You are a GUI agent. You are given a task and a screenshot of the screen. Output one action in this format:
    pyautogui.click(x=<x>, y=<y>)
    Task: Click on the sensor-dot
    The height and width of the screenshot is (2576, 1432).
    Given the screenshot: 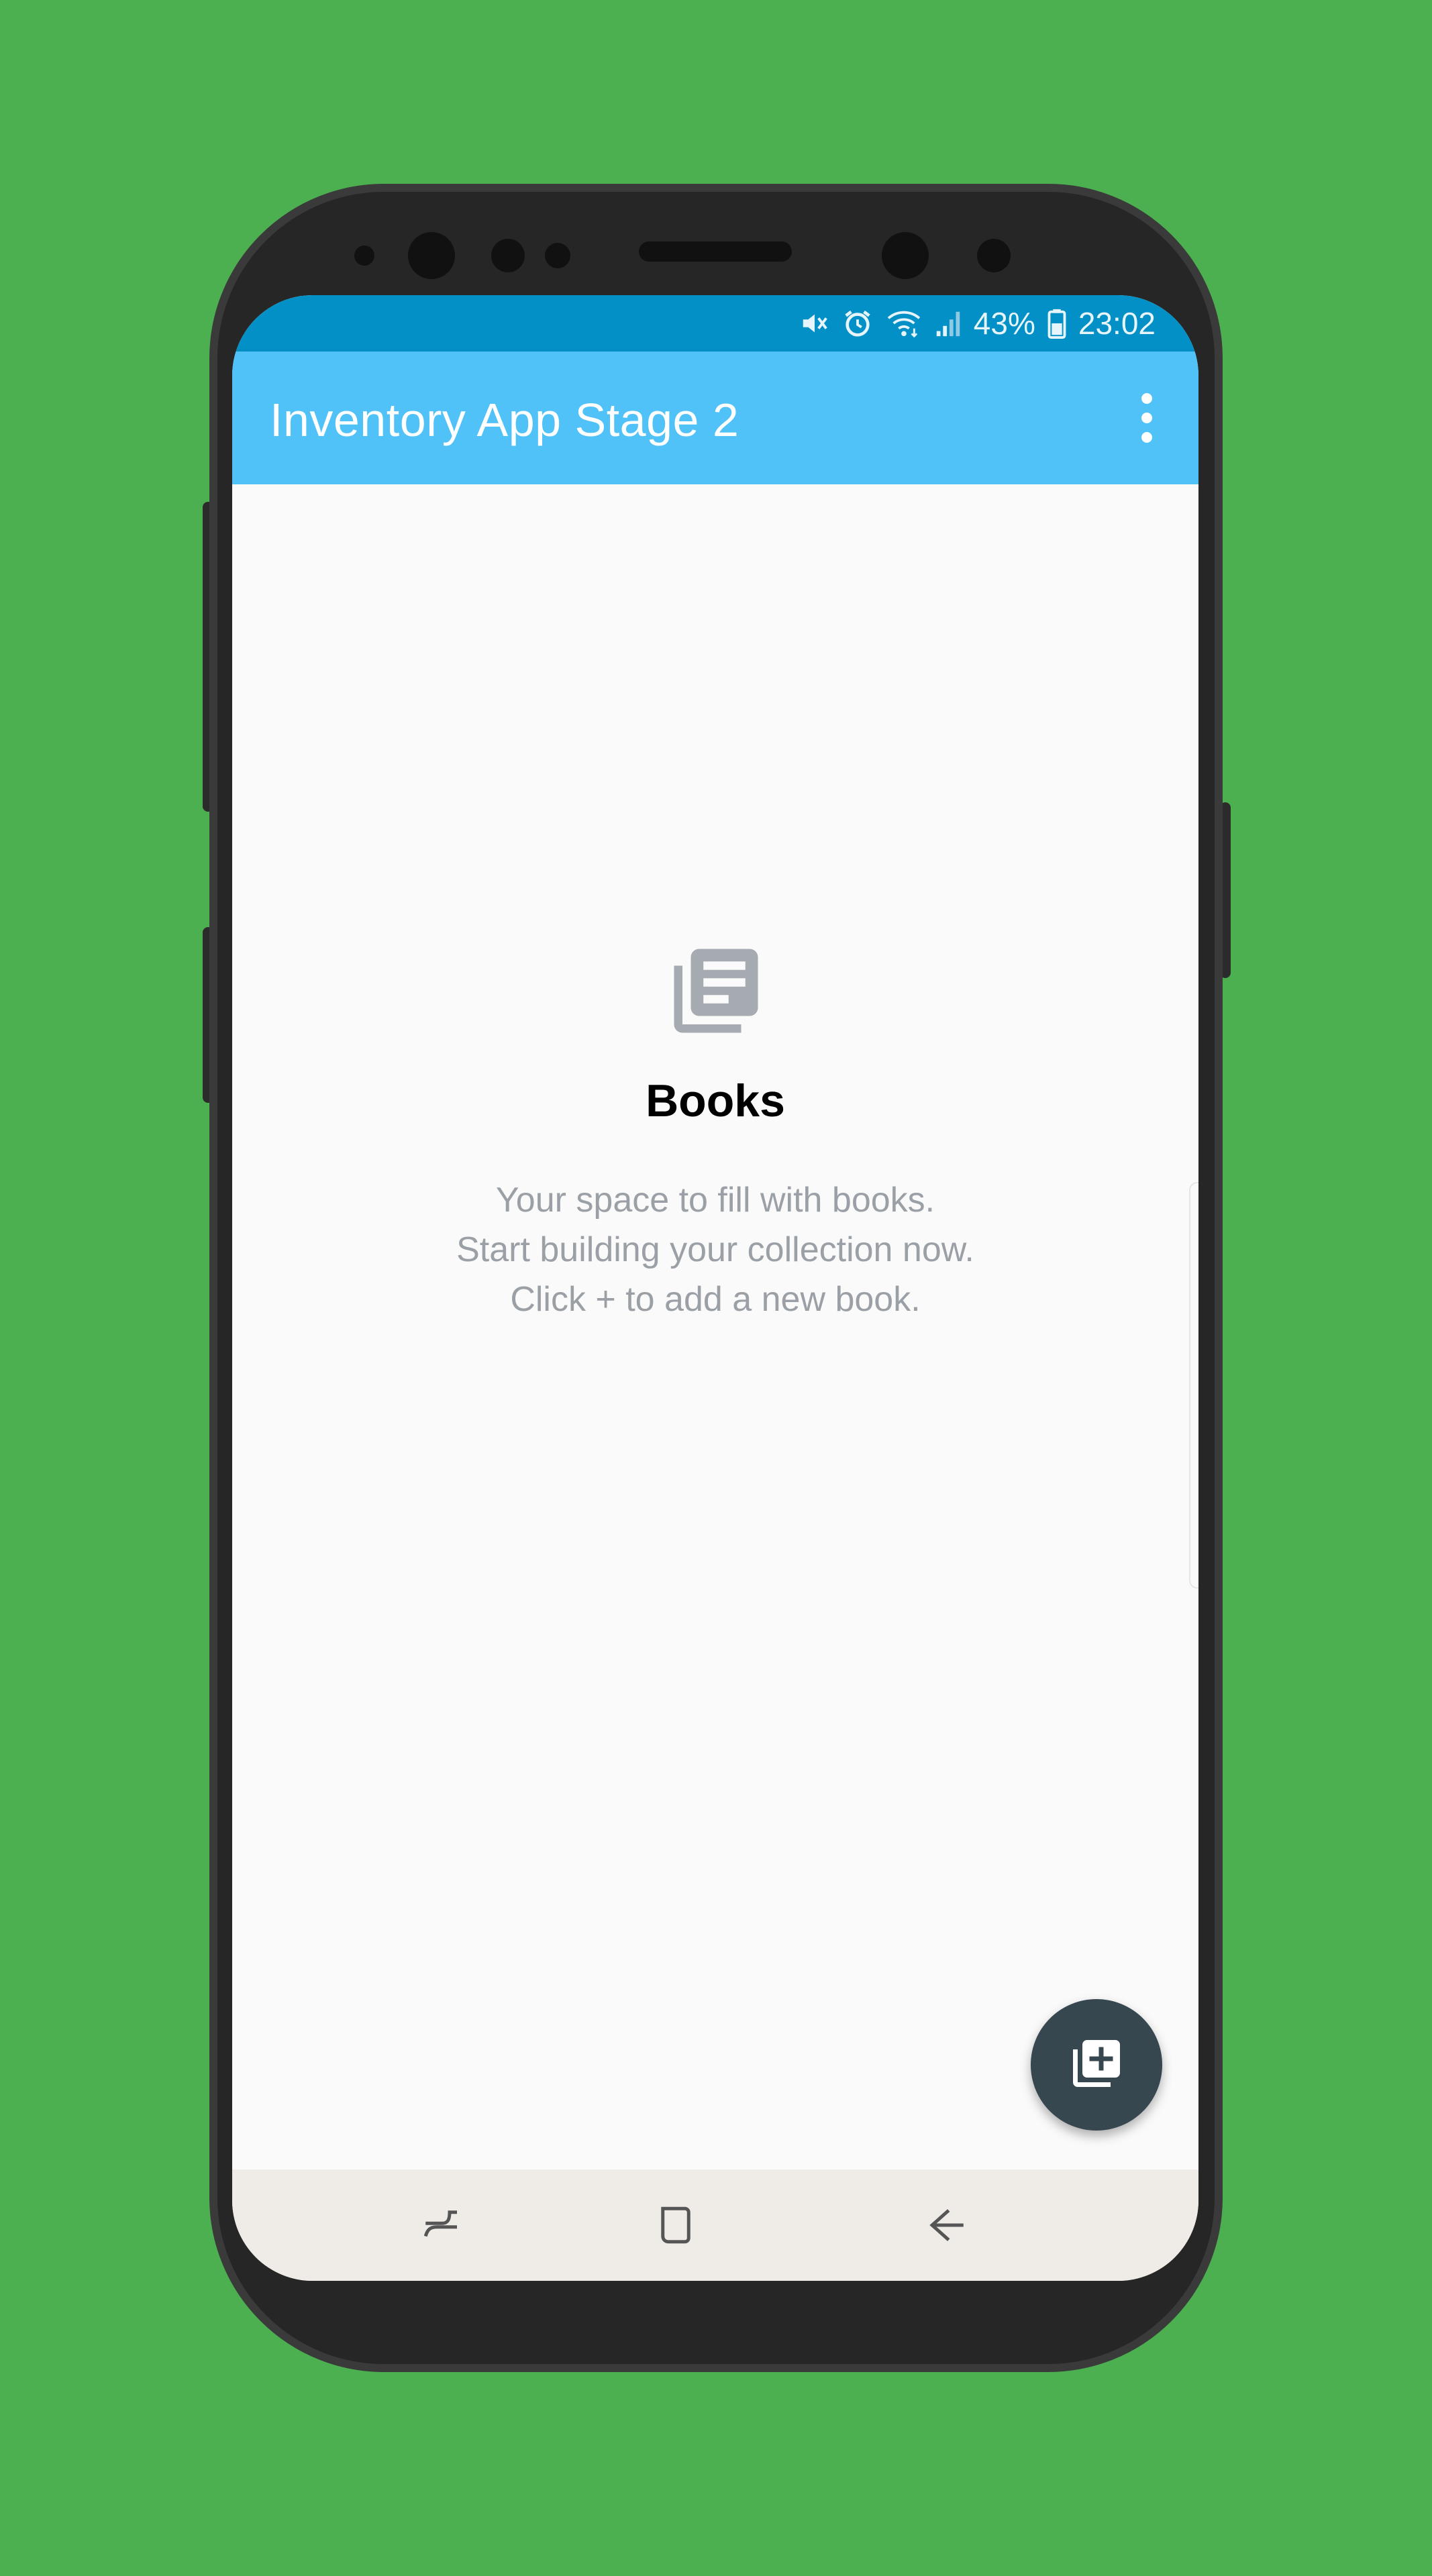 What is the action you would take?
    pyautogui.click(x=364, y=256)
    